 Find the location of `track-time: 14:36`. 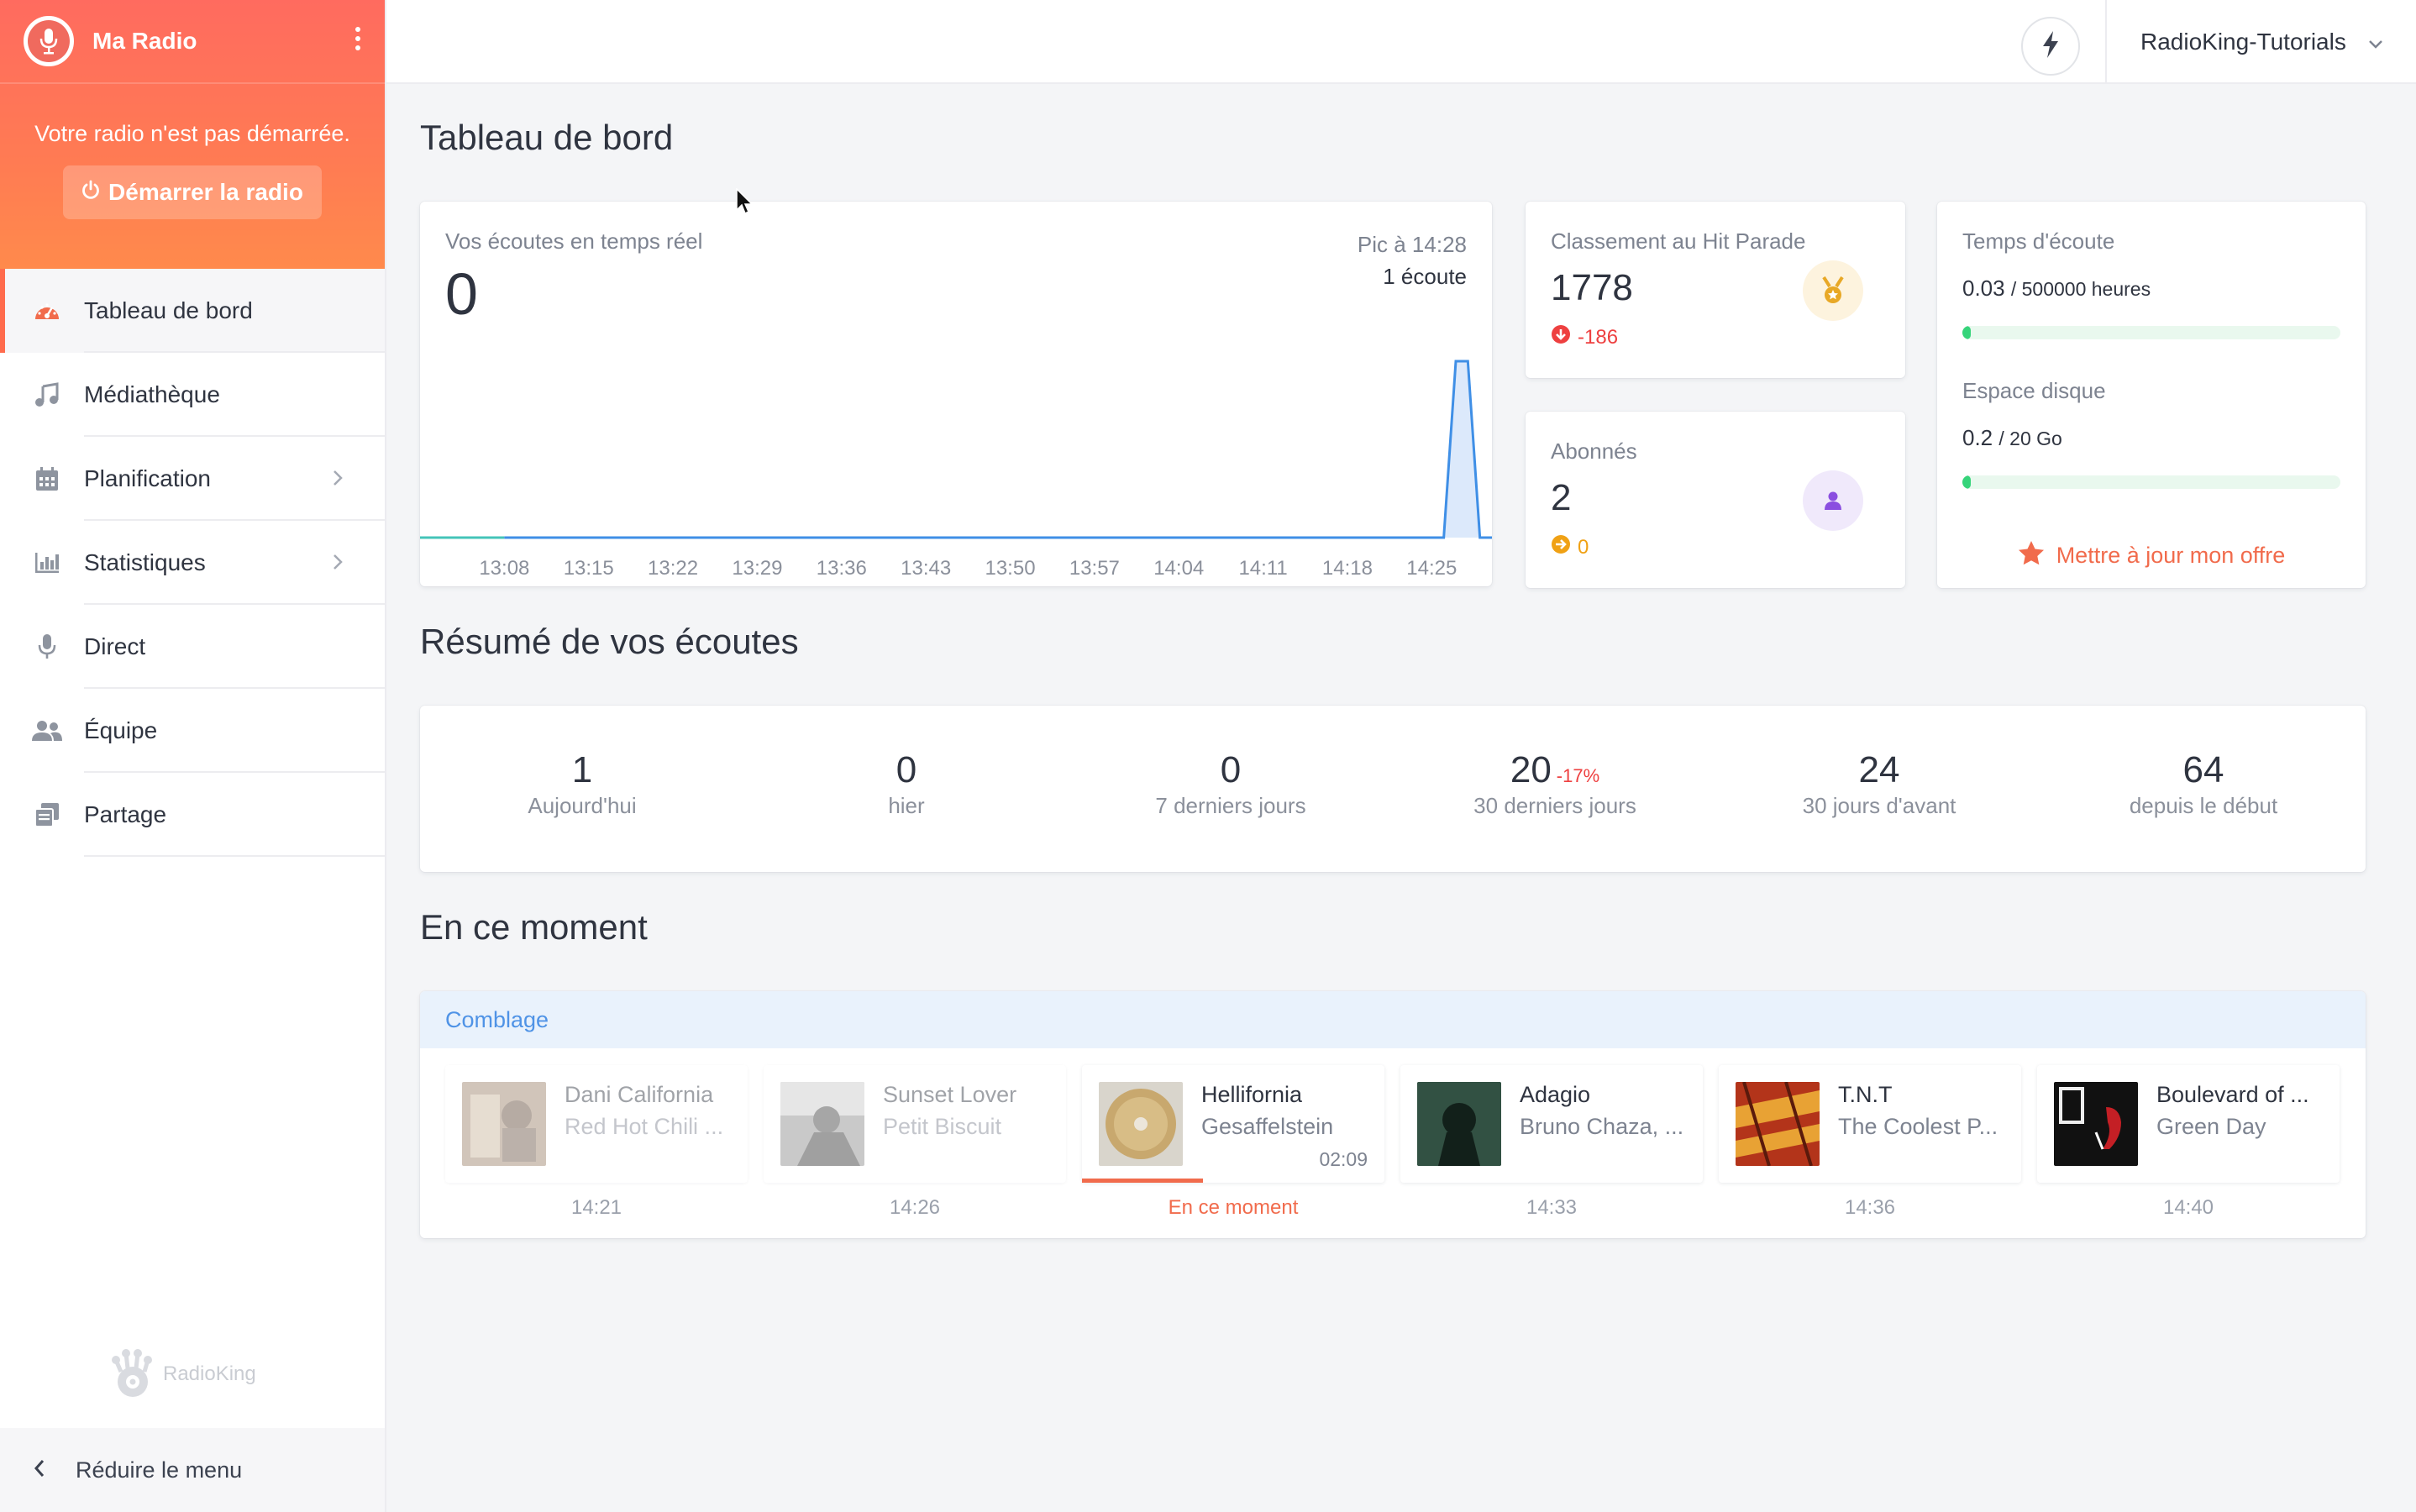

track-time: 14:36 is located at coordinates (1870, 1207).